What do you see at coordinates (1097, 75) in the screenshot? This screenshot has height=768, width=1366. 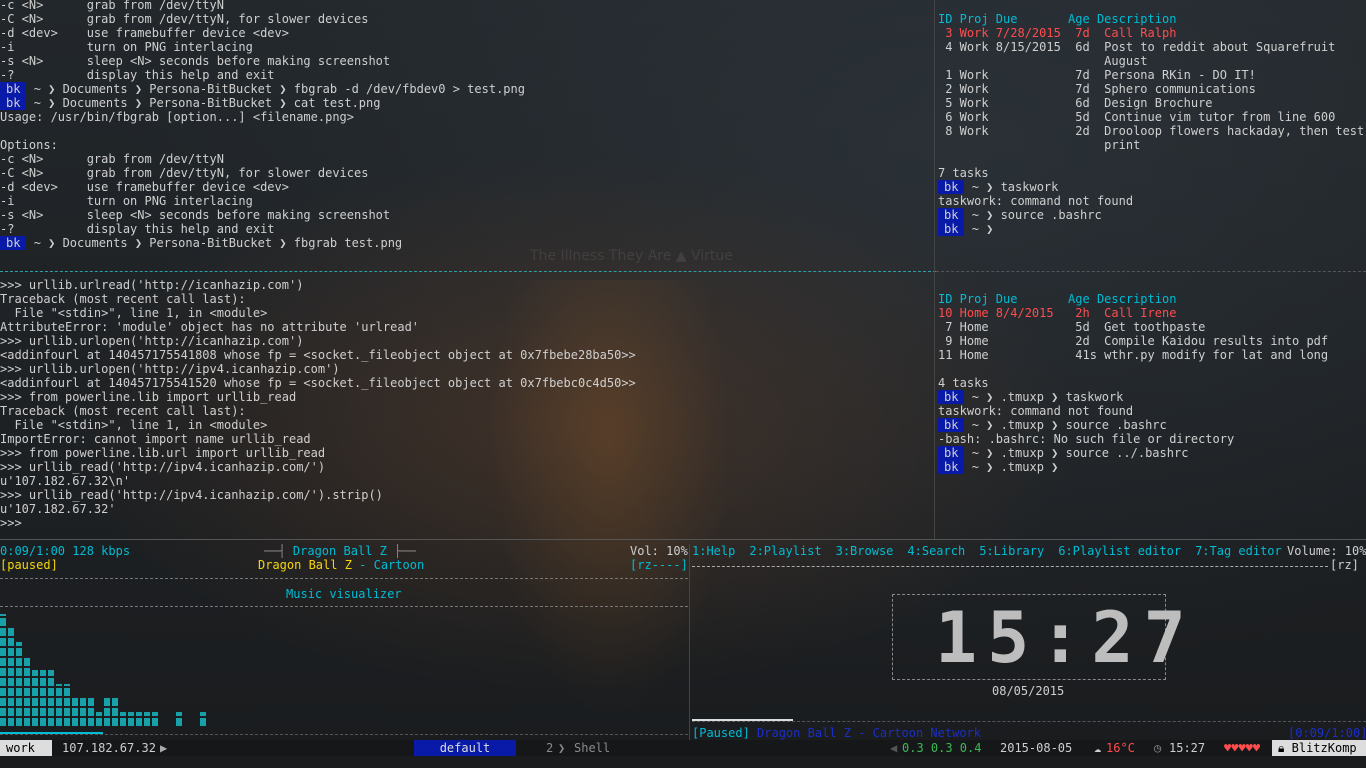 I see `task-row: 1 Work 7d Persona RKin - DO IT!` at bounding box center [1097, 75].